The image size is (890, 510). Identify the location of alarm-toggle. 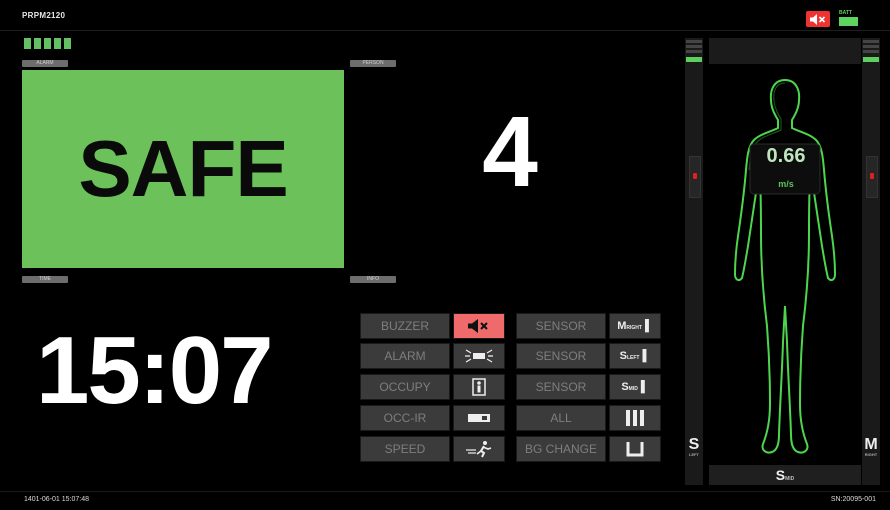
(479, 356).